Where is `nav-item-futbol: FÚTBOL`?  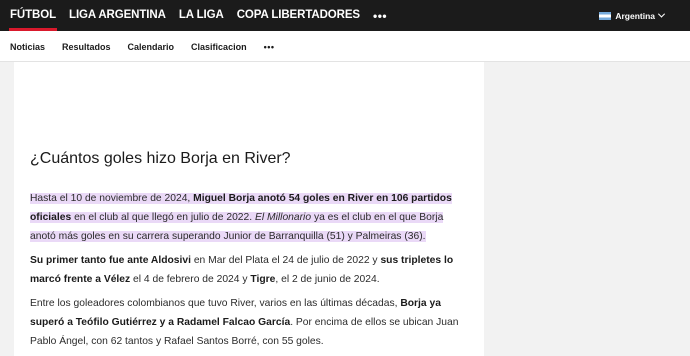
nav-item-futbol: FÚTBOL is located at coordinates (33, 15).